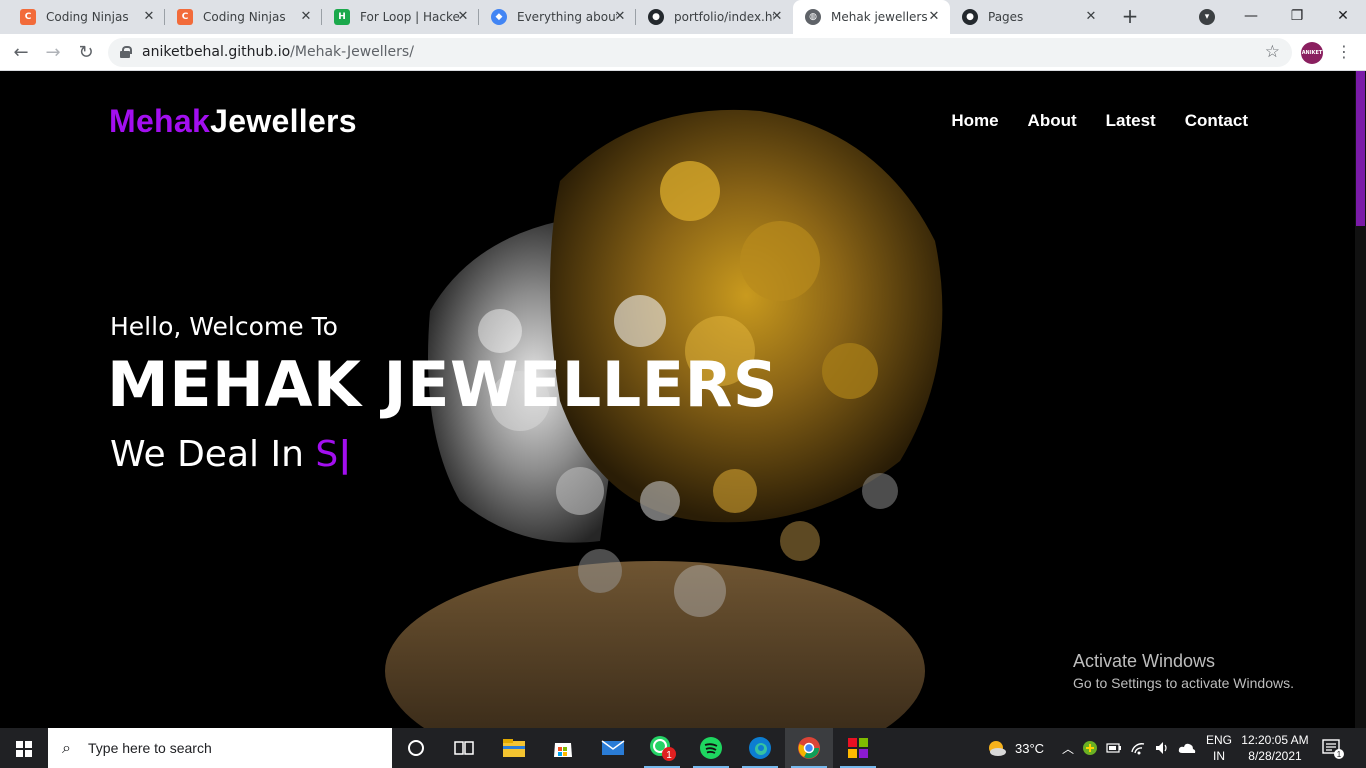 The image size is (1366, 768). I want to click on globe-favicon-icon: ◍, so click(813, 17).